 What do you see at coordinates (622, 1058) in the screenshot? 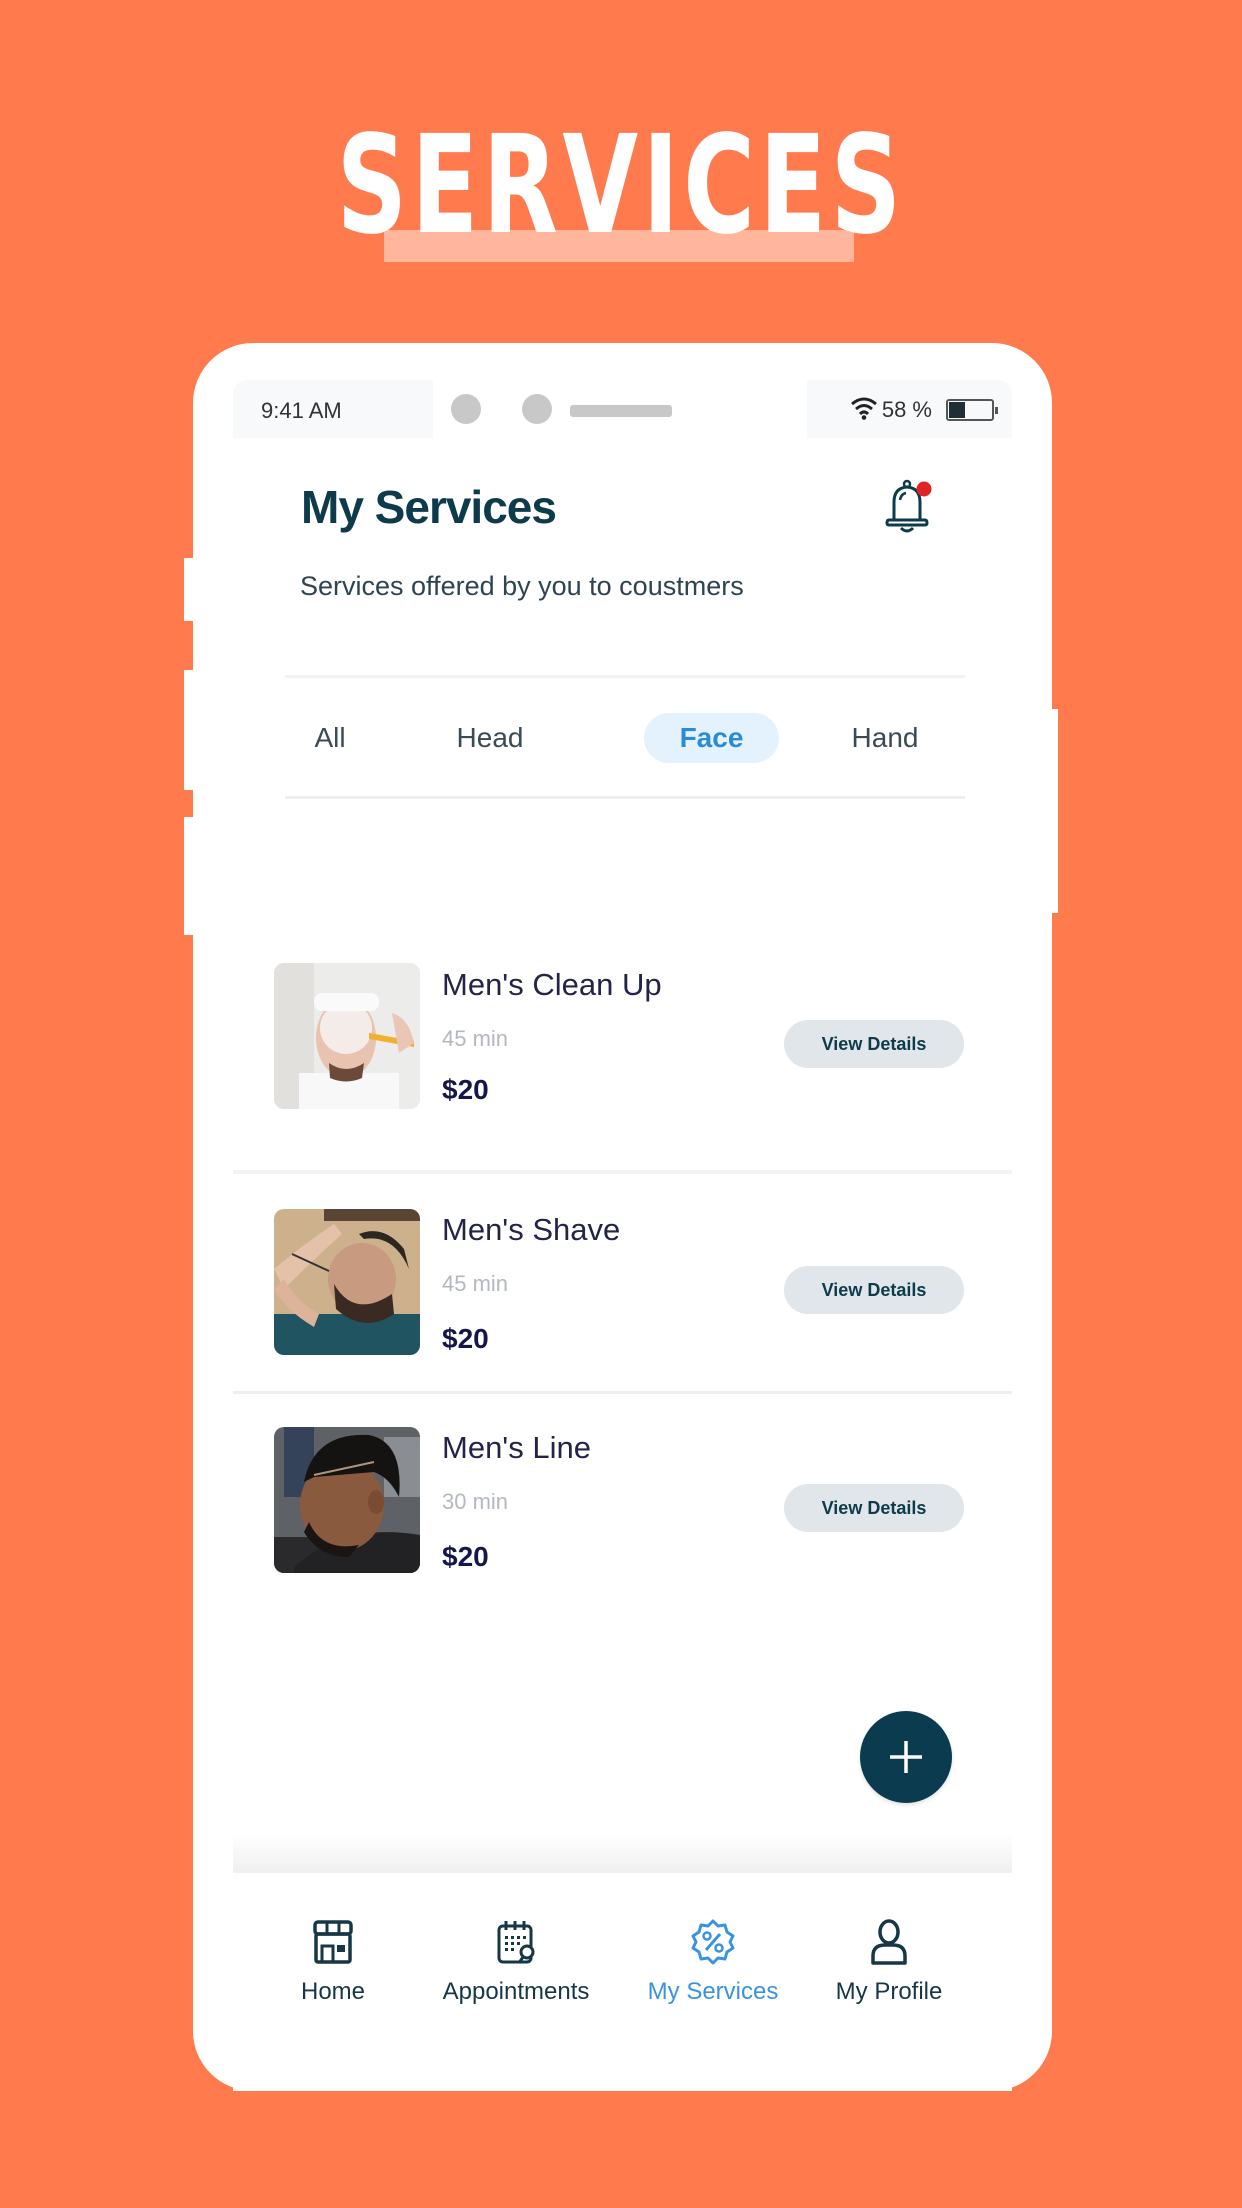
I see `service-row: Men's Clean Up 45 min $20 View Details` at bounding box center [622, 1058].